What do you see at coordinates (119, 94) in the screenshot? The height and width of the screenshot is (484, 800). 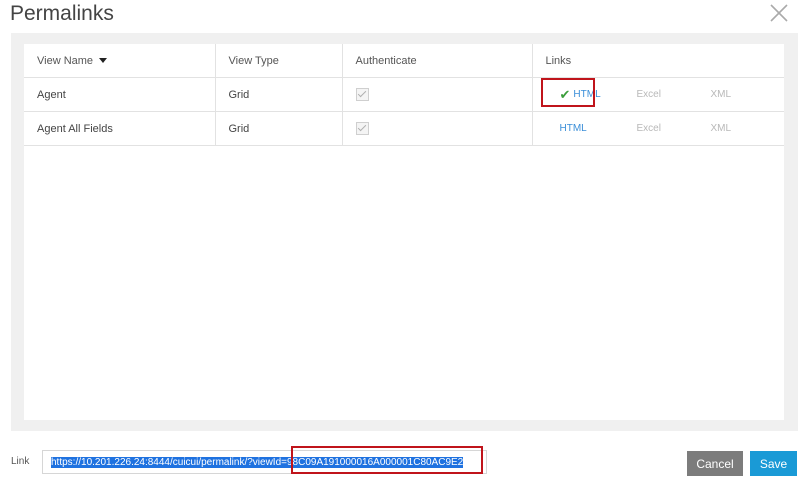 I see `view-name-cell: Agent` at bounding box center [119, 94].